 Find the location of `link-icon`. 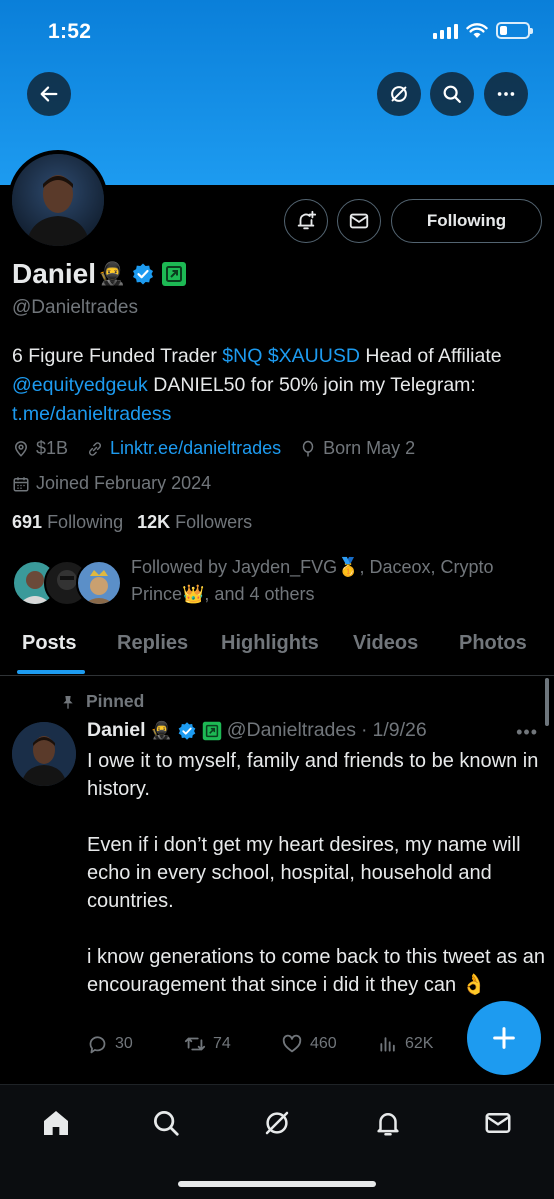

link-icon is located at coordinates (95, 448).